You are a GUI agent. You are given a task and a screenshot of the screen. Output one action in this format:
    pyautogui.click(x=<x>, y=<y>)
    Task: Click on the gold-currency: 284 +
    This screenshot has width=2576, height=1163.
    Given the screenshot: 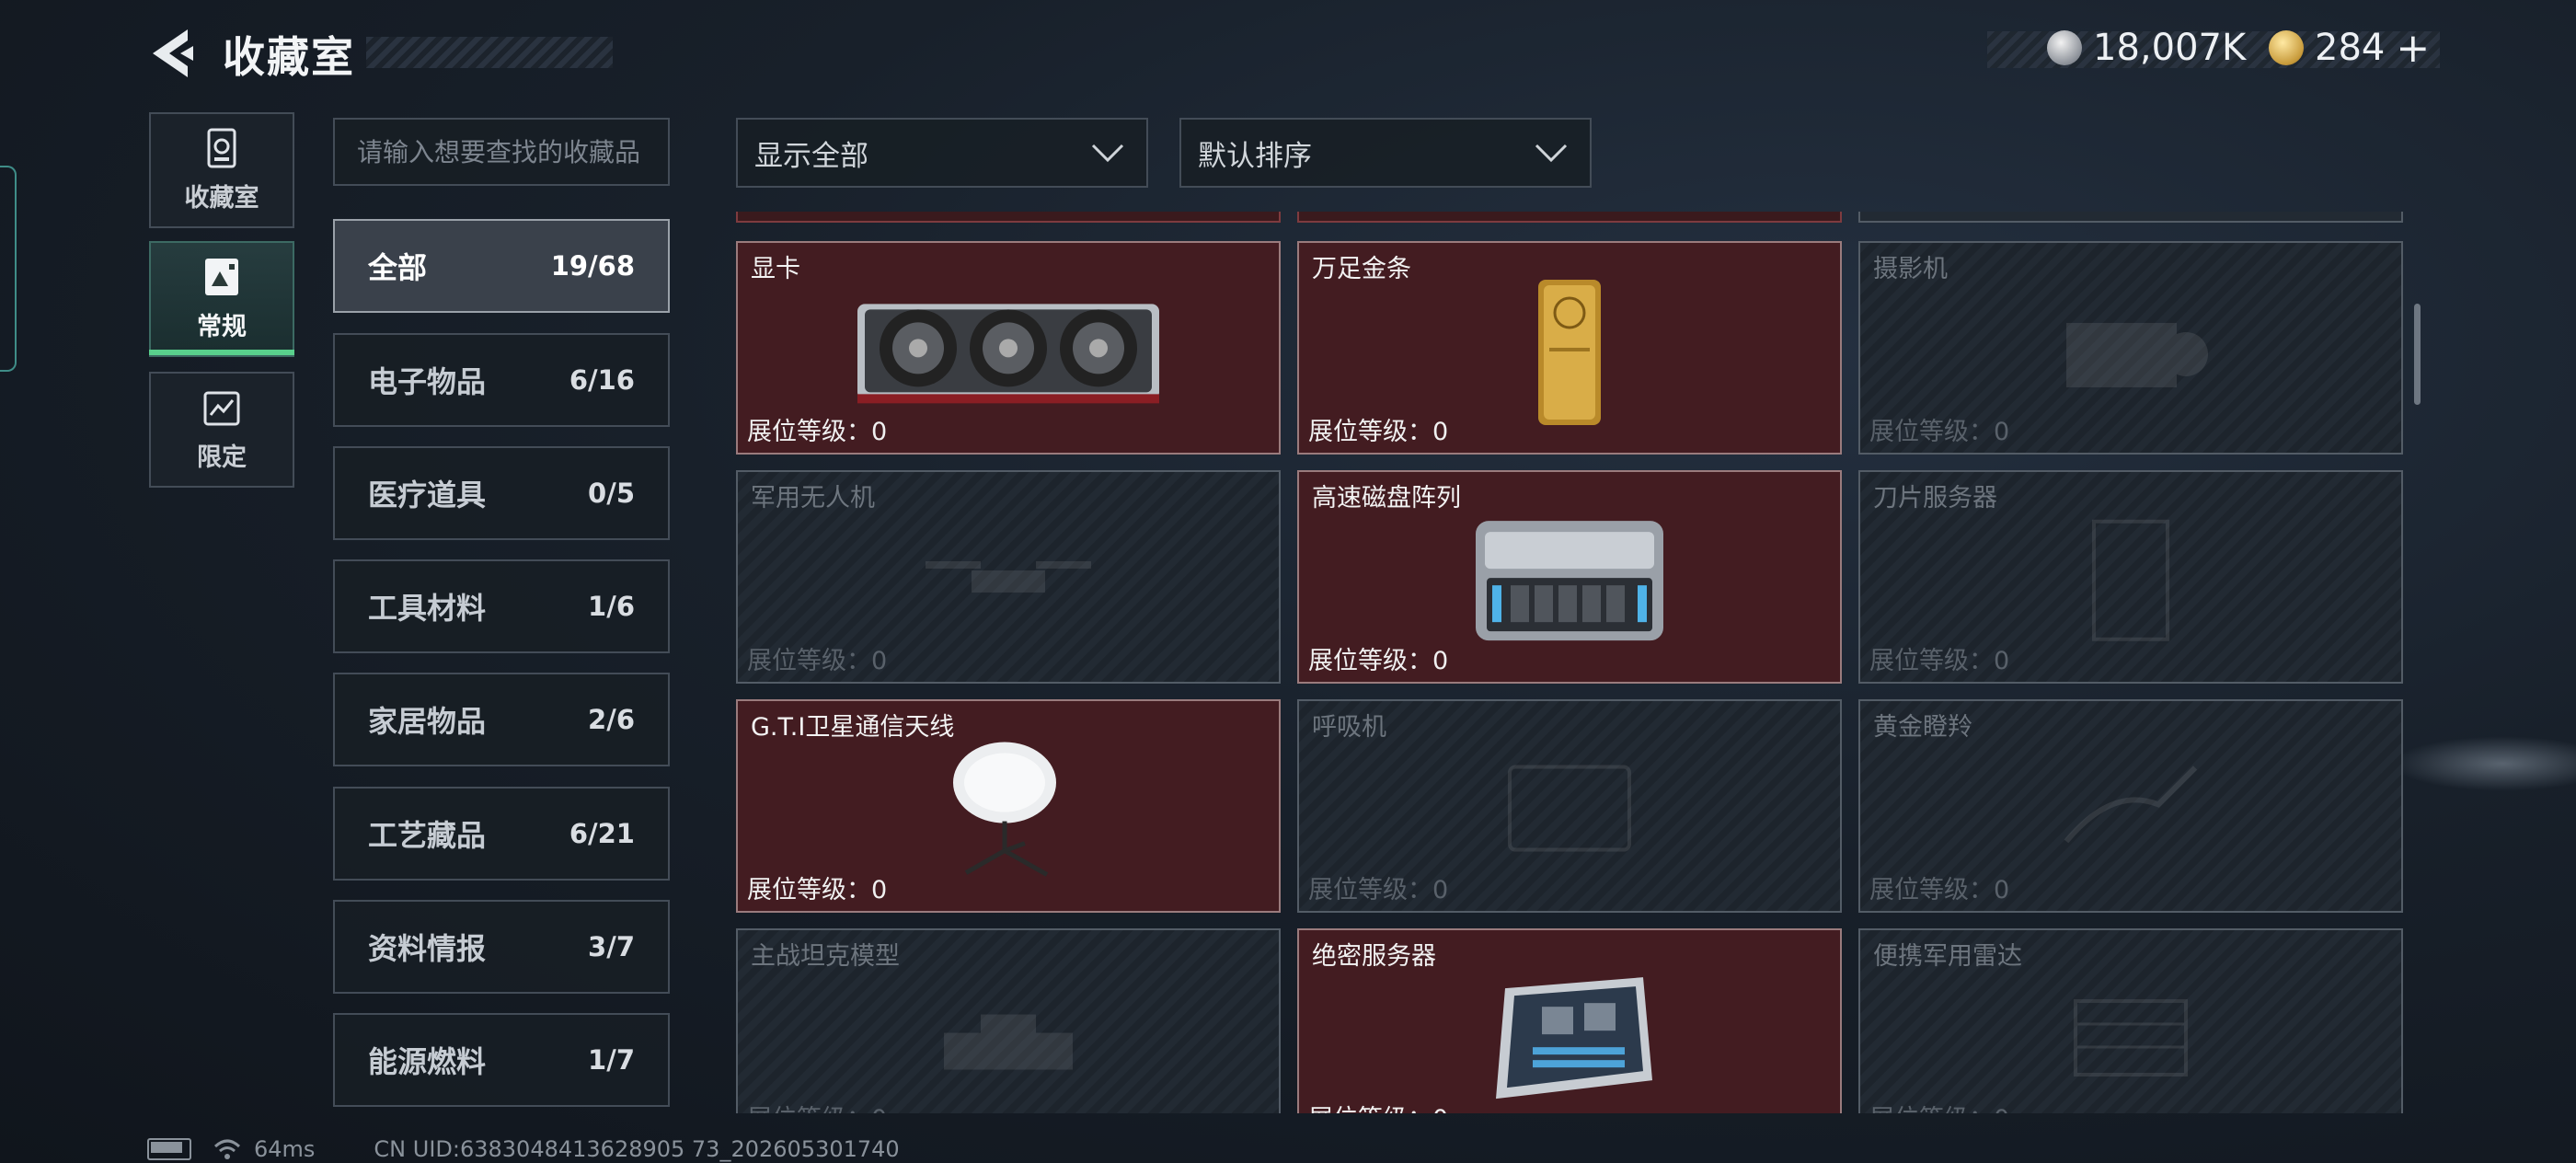 What is the action you would take?
    pyautogui.click(x=2349, y=49)
    